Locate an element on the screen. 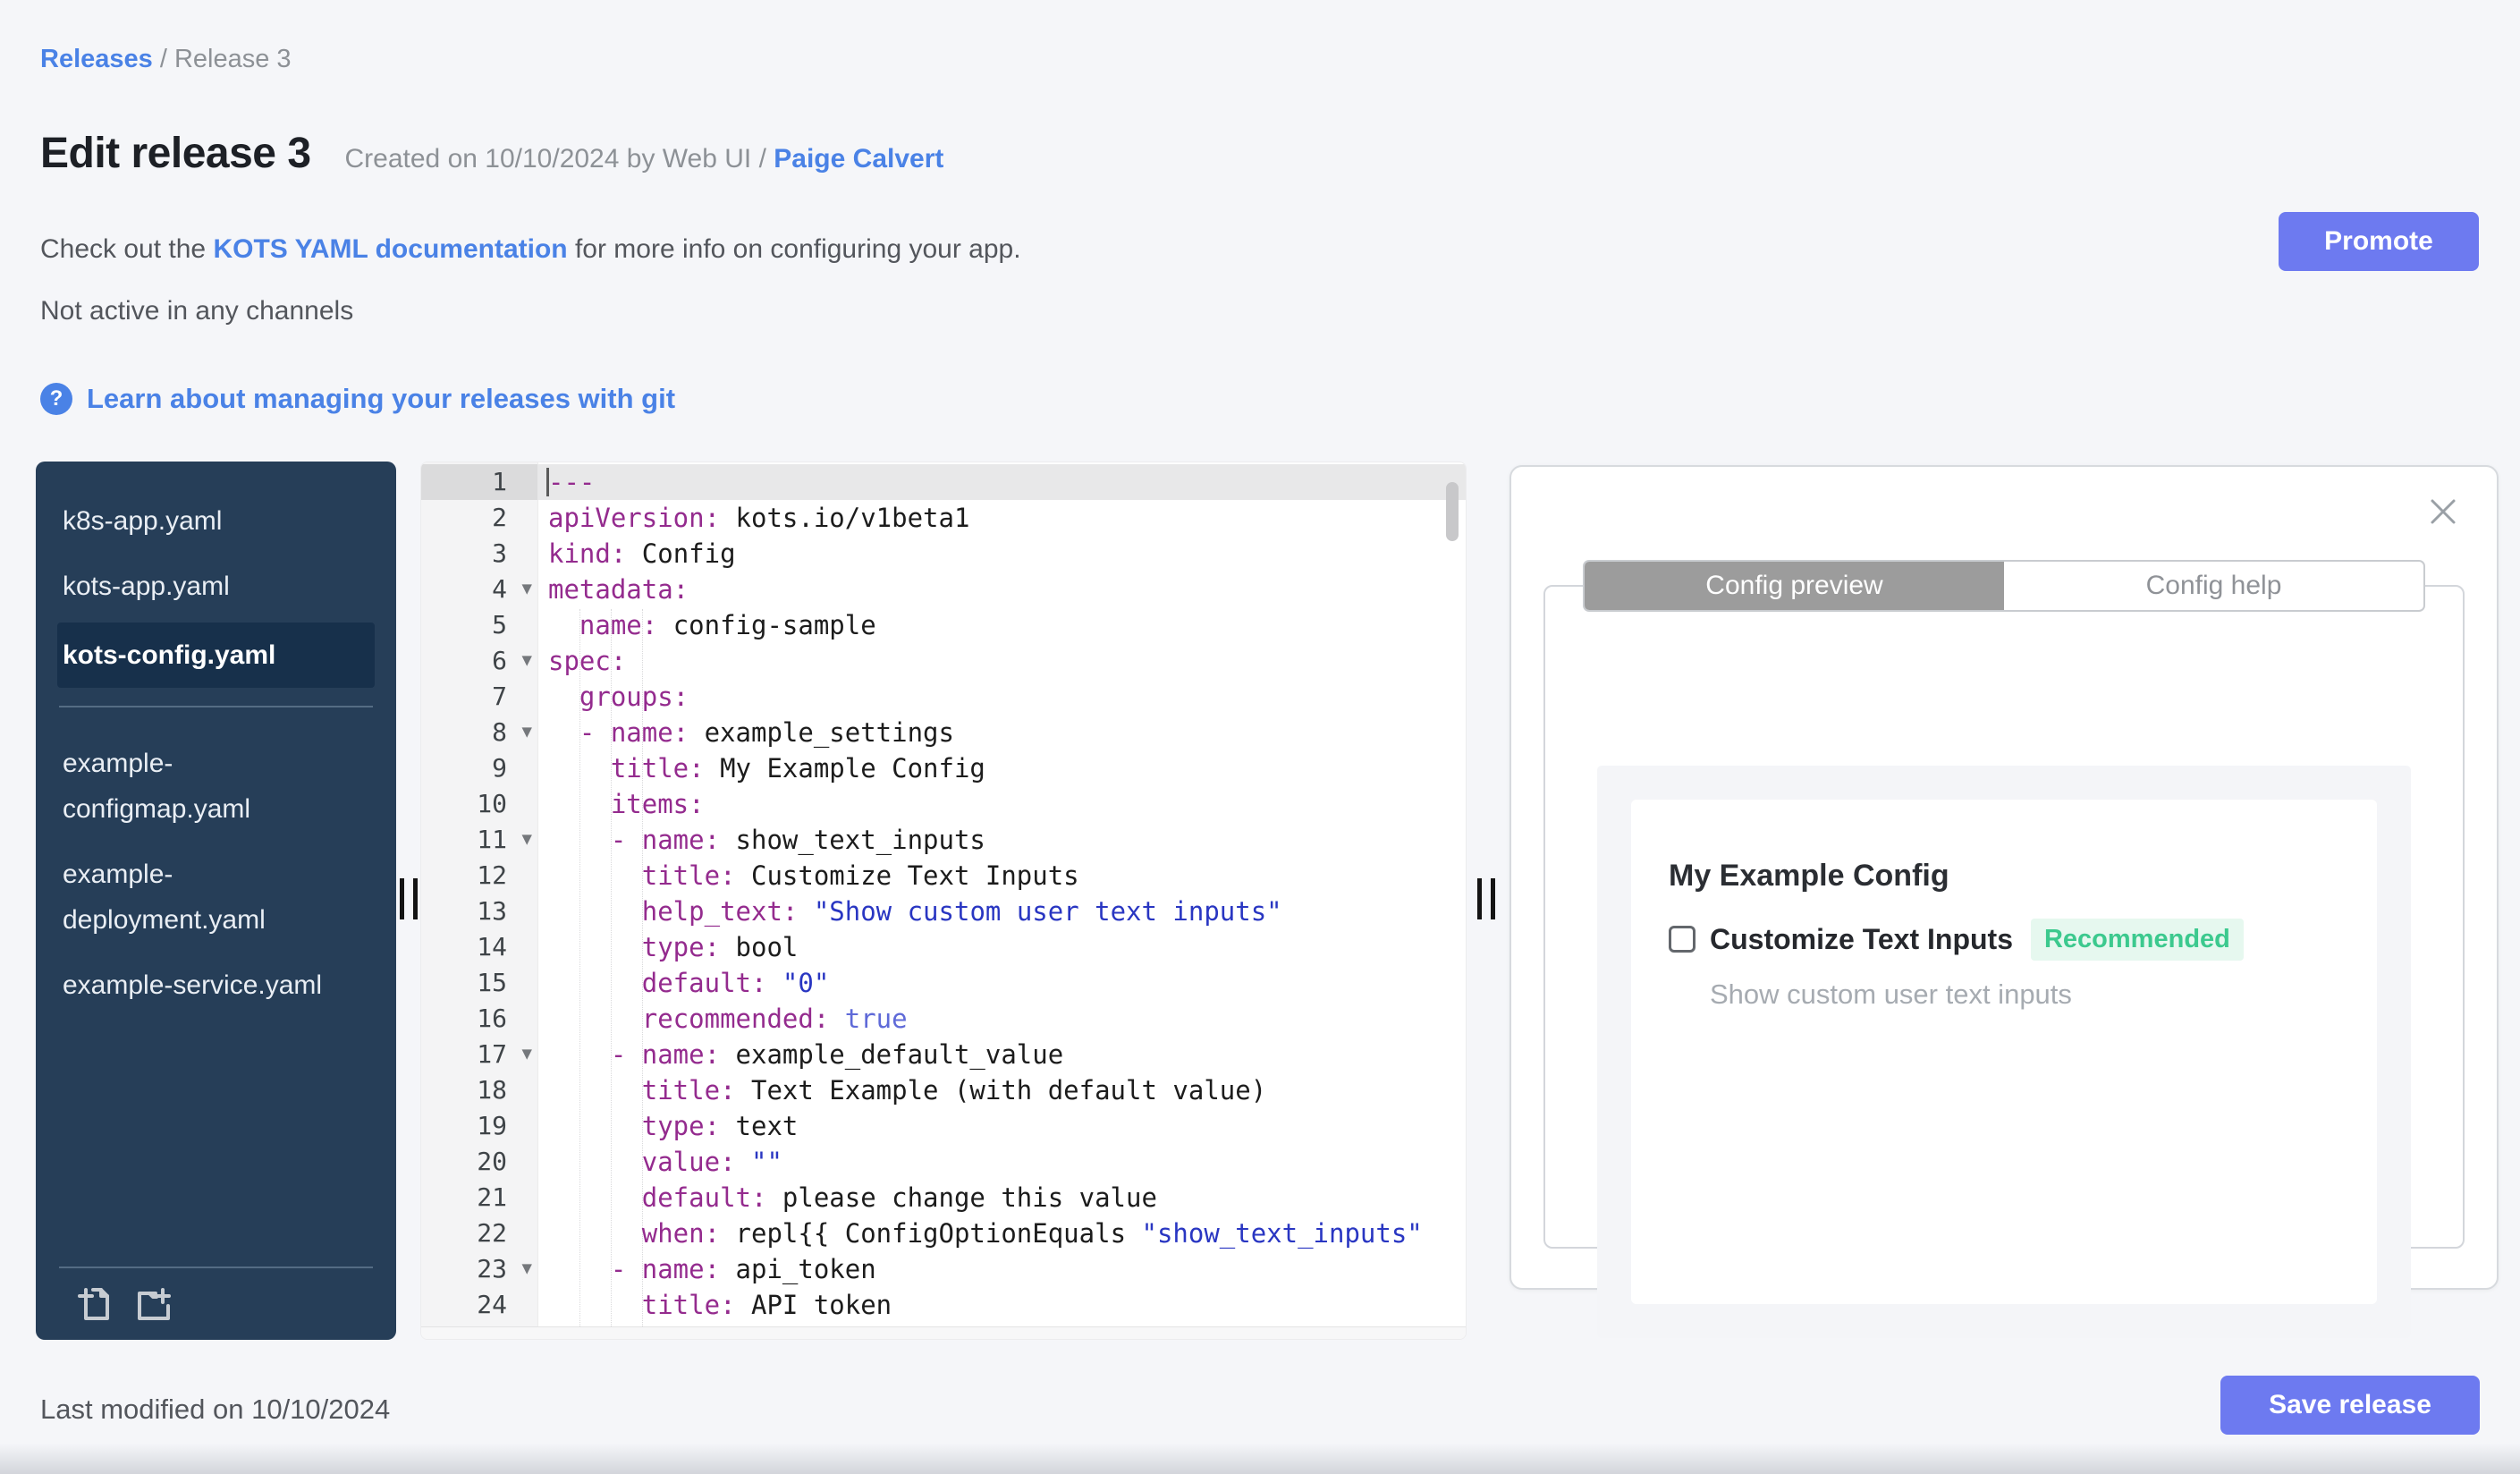 This screenshot has height=1474, width=2520. code-text: - name: show_text_inputs is located at coordinates (797, 840).